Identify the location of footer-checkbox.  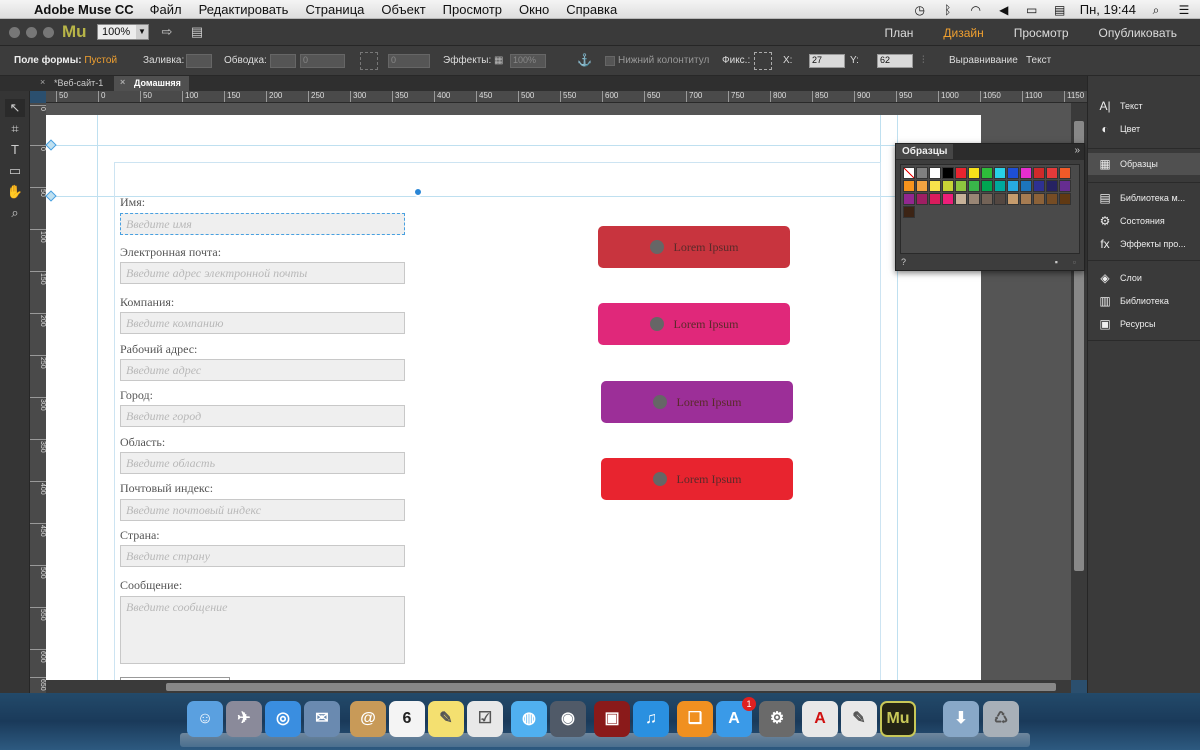
(610, 61).